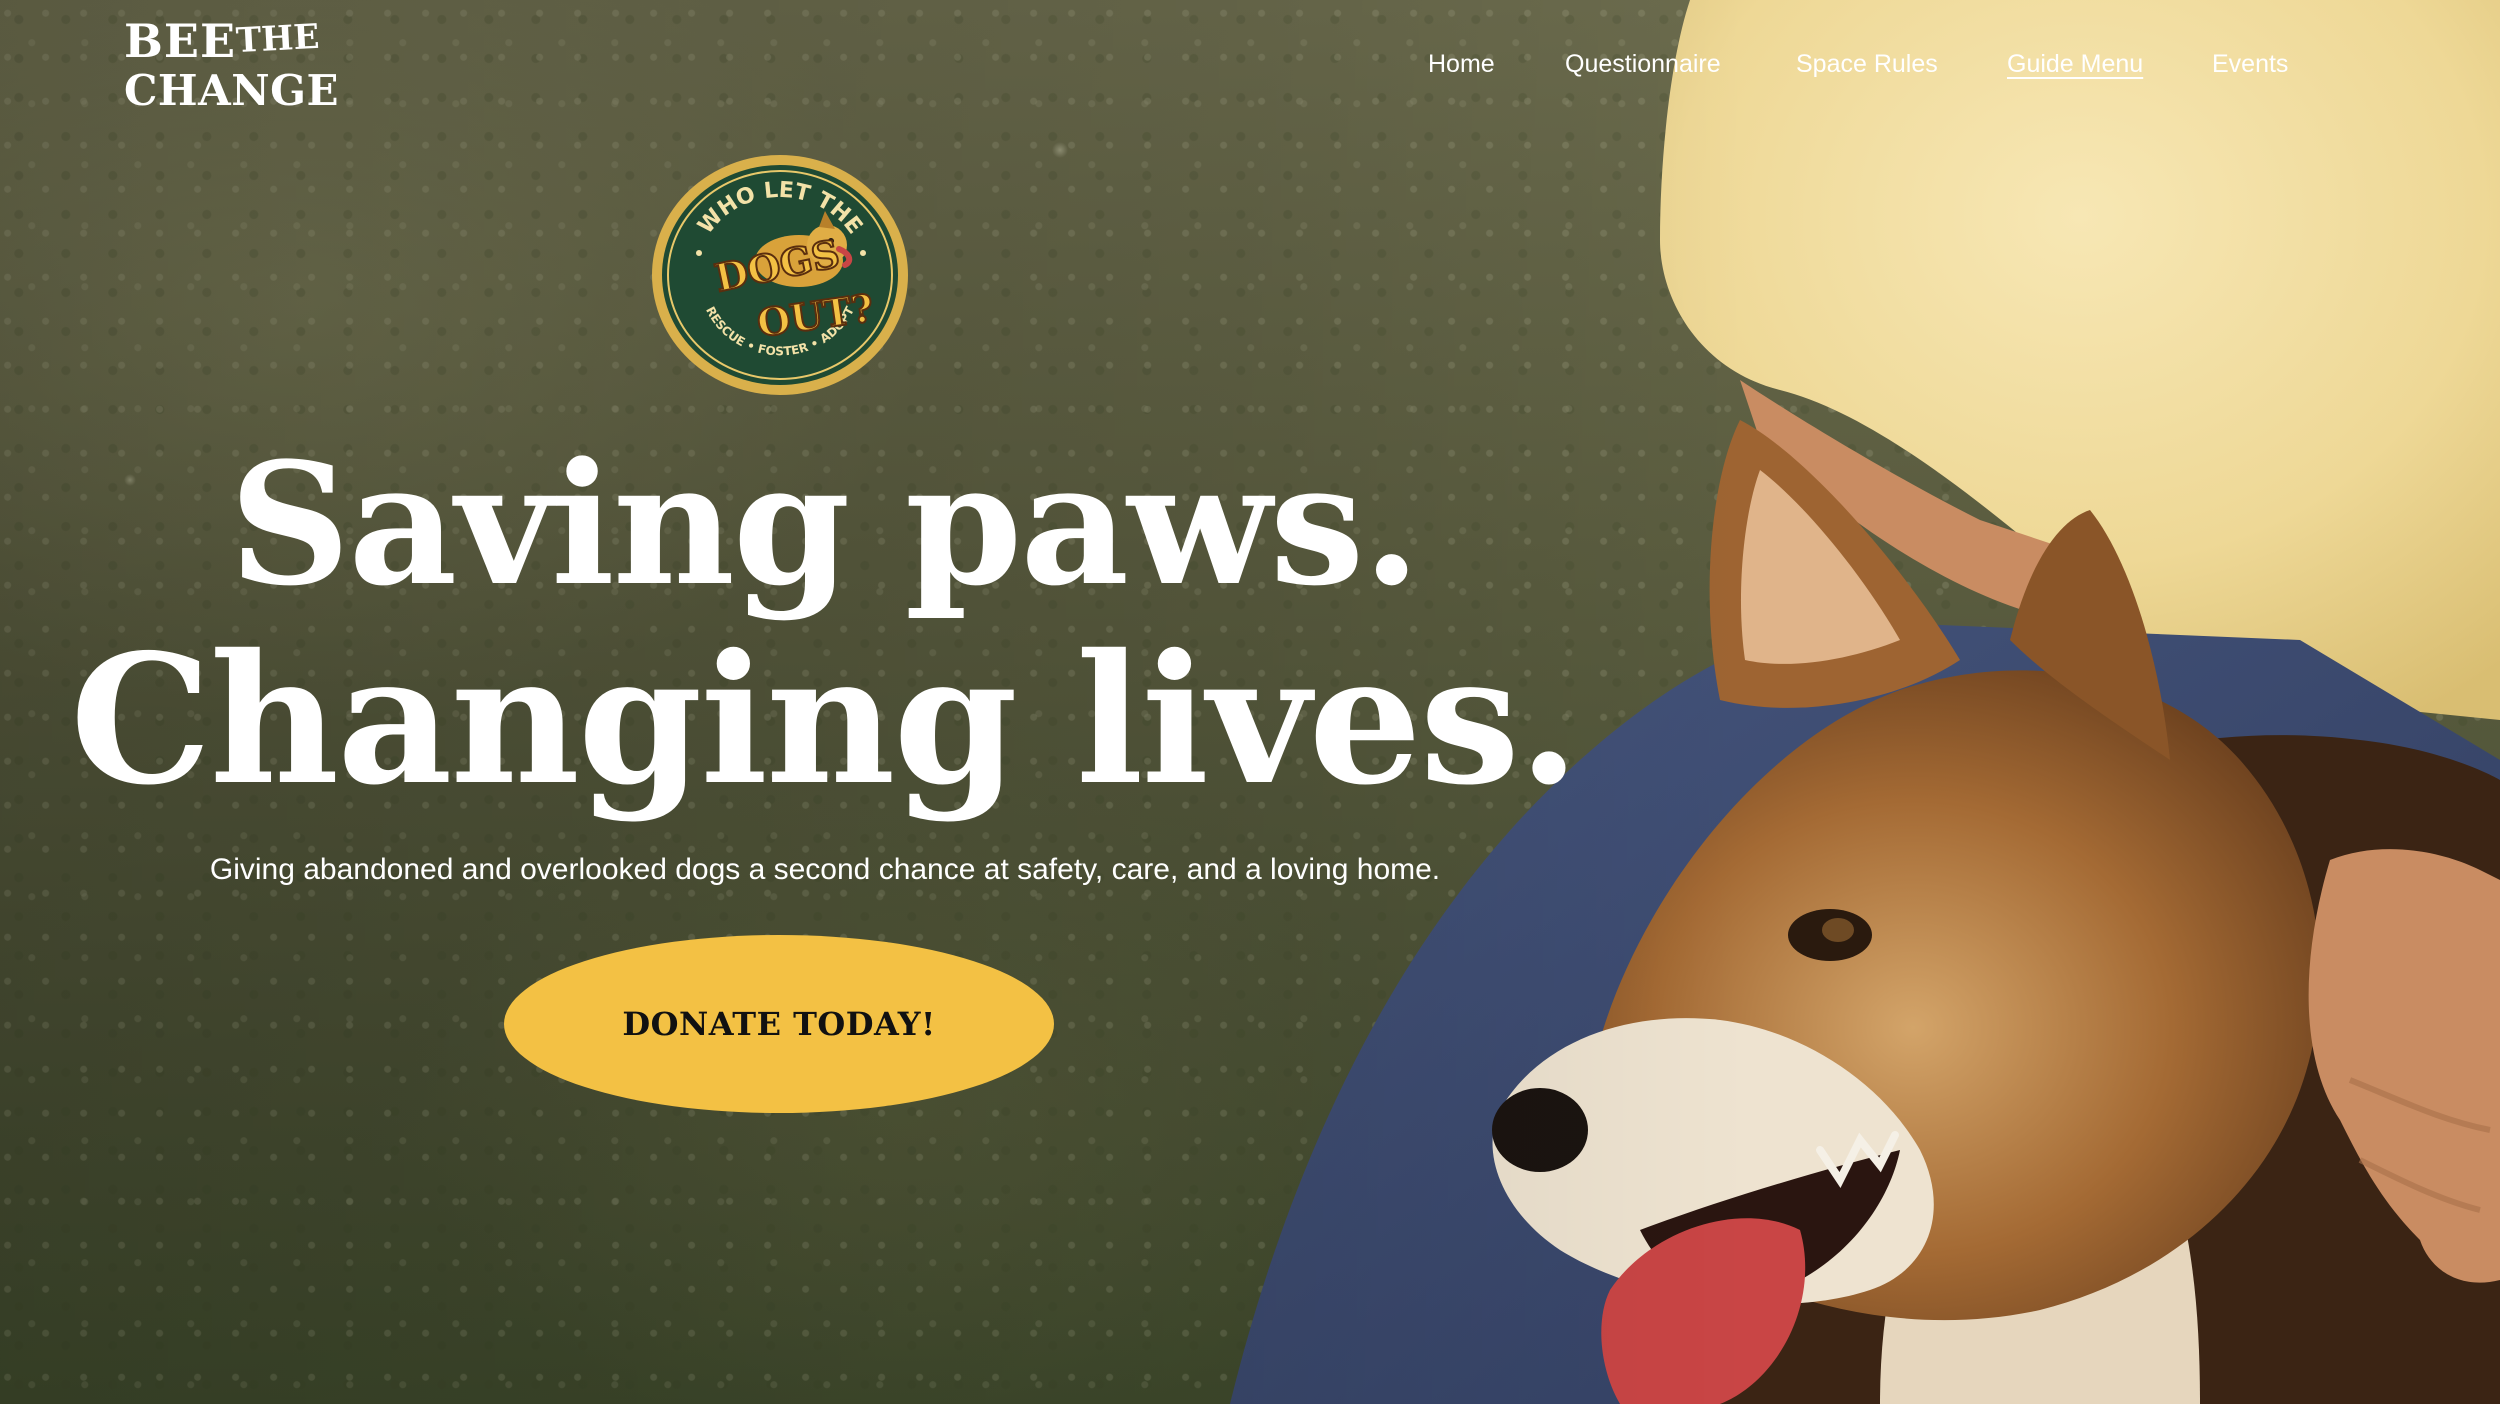 The image size is (2500, 1404). Describe the element at coordinates (825, 524) in the screenshot. I see `hero-headline-line1: Saving paws.` at that location.